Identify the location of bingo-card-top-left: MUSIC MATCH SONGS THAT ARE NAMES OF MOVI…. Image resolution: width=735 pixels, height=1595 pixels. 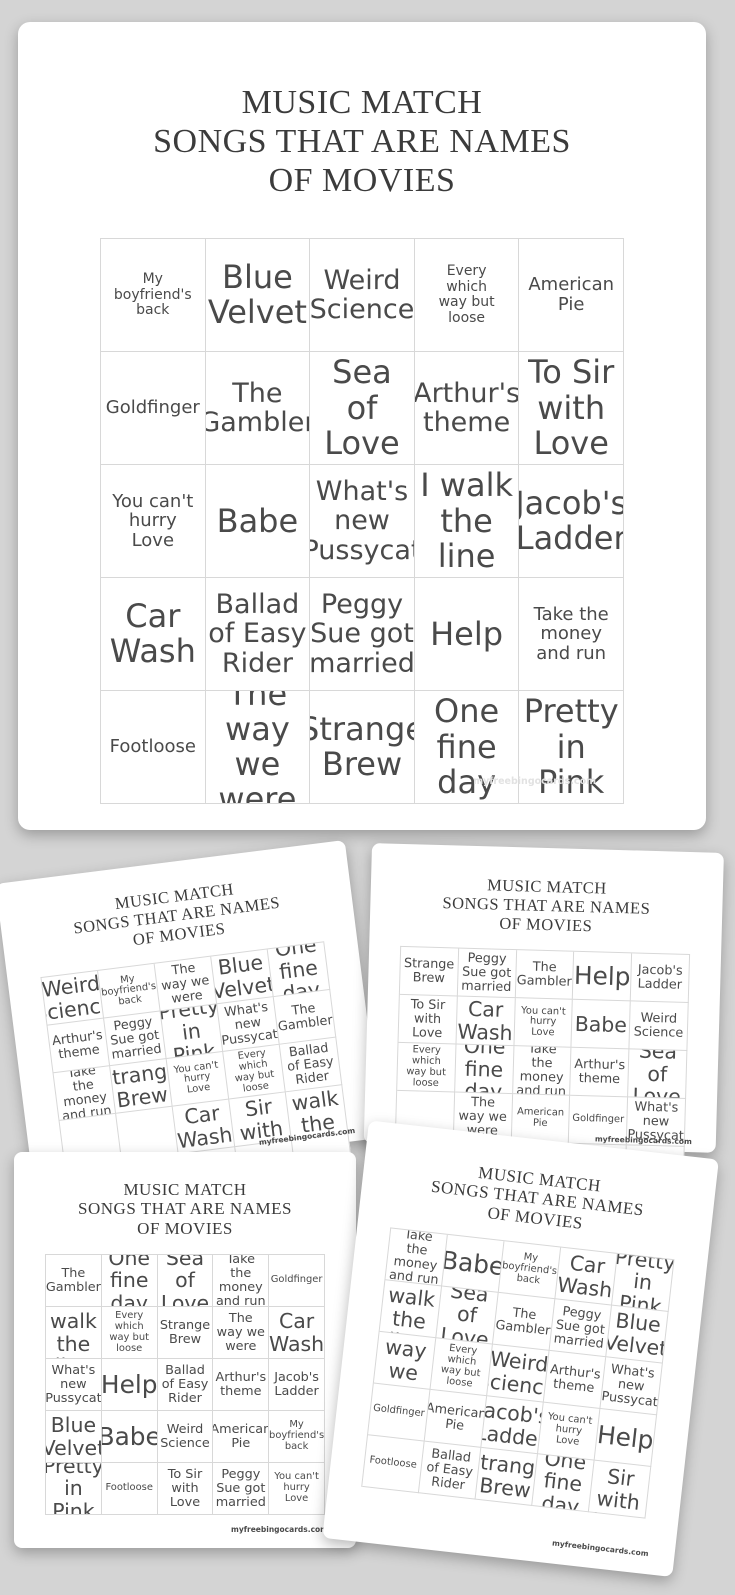
(191, 1028).